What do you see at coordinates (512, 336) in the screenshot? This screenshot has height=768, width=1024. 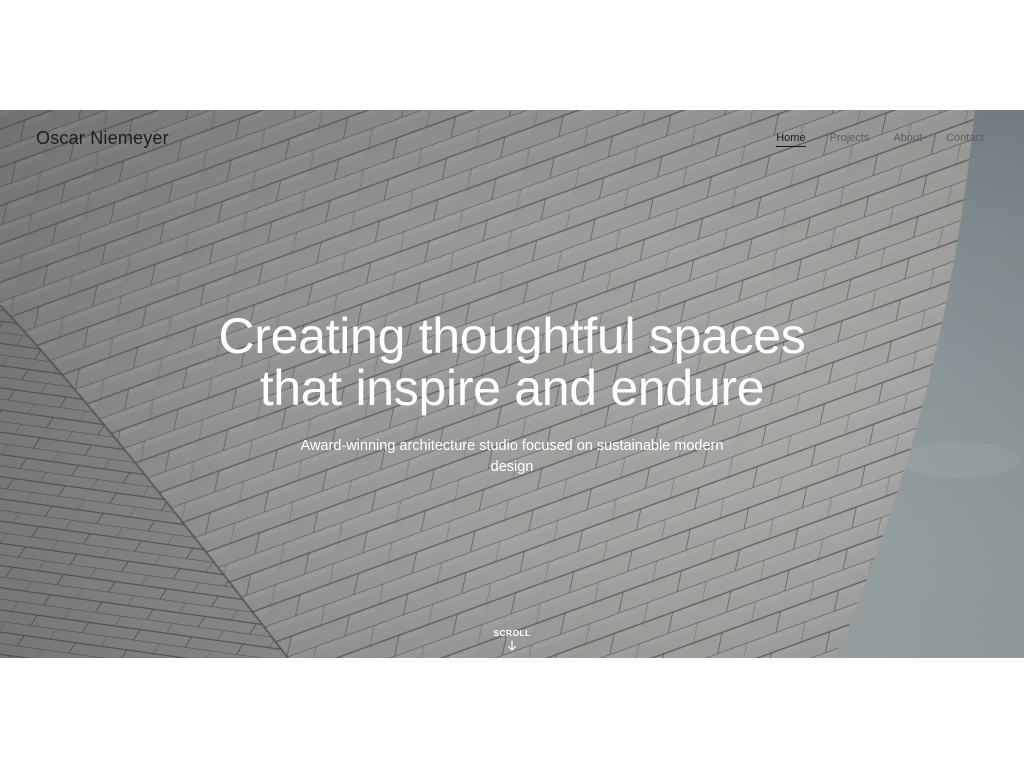 I see `hero-headline-line-1: Creating thoughtful spaces` at bounding box center [512, 336].